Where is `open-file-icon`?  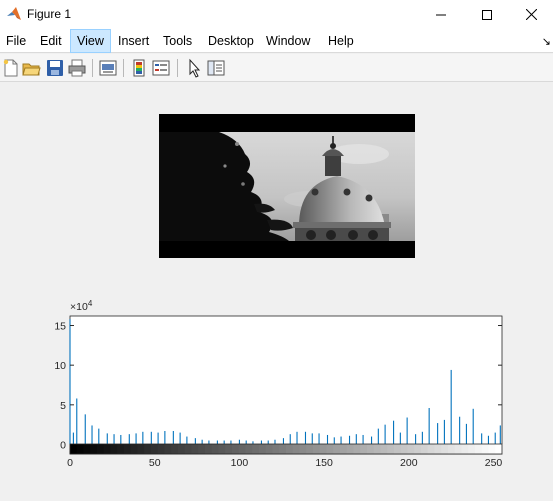
open-file-icon is located at coordinates (31, 68).